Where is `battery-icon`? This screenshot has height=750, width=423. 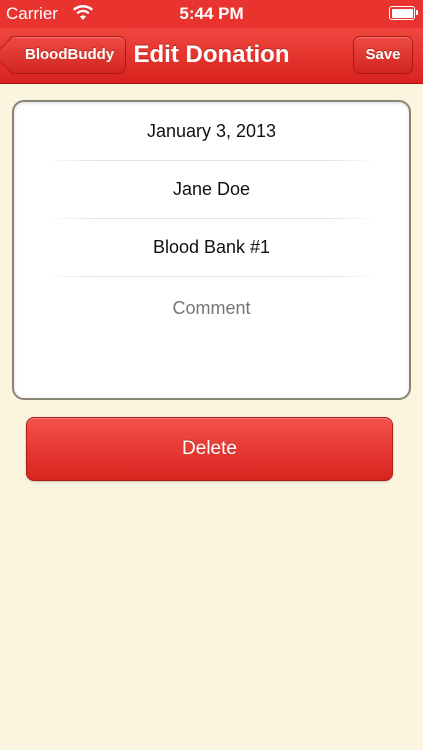
battery-icon is located at coordinates (403, 13).